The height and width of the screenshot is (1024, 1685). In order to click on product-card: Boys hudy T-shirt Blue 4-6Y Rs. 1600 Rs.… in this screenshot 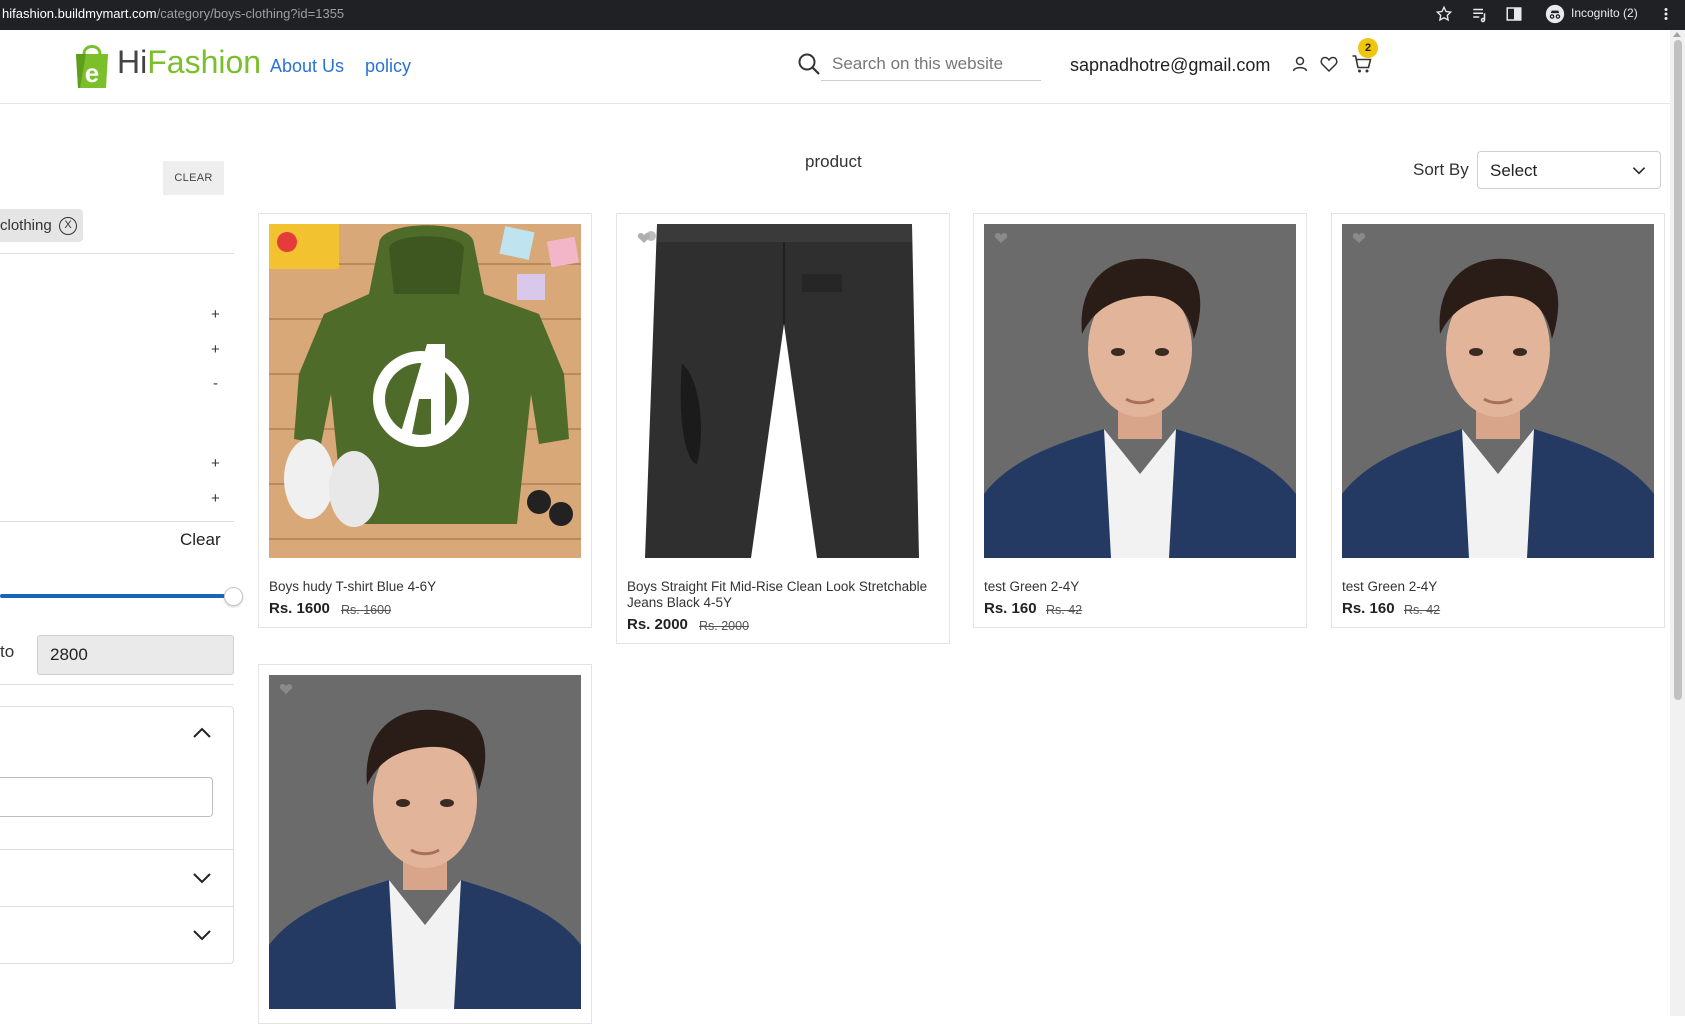, I will do `click(425, 420)`.